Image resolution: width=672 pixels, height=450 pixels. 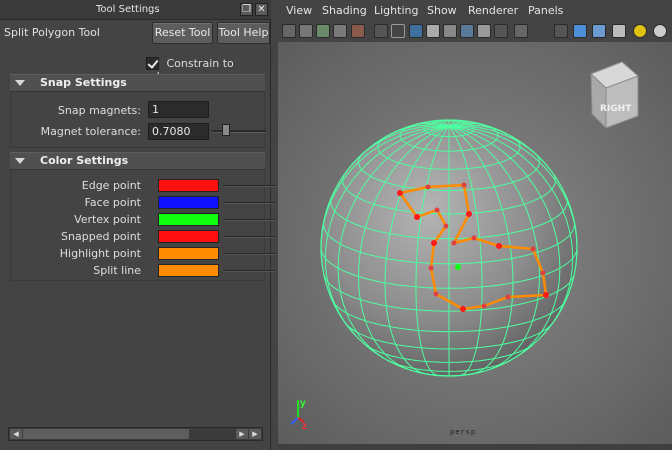 I want to click on textured-icon, so click(x=467, y=31).